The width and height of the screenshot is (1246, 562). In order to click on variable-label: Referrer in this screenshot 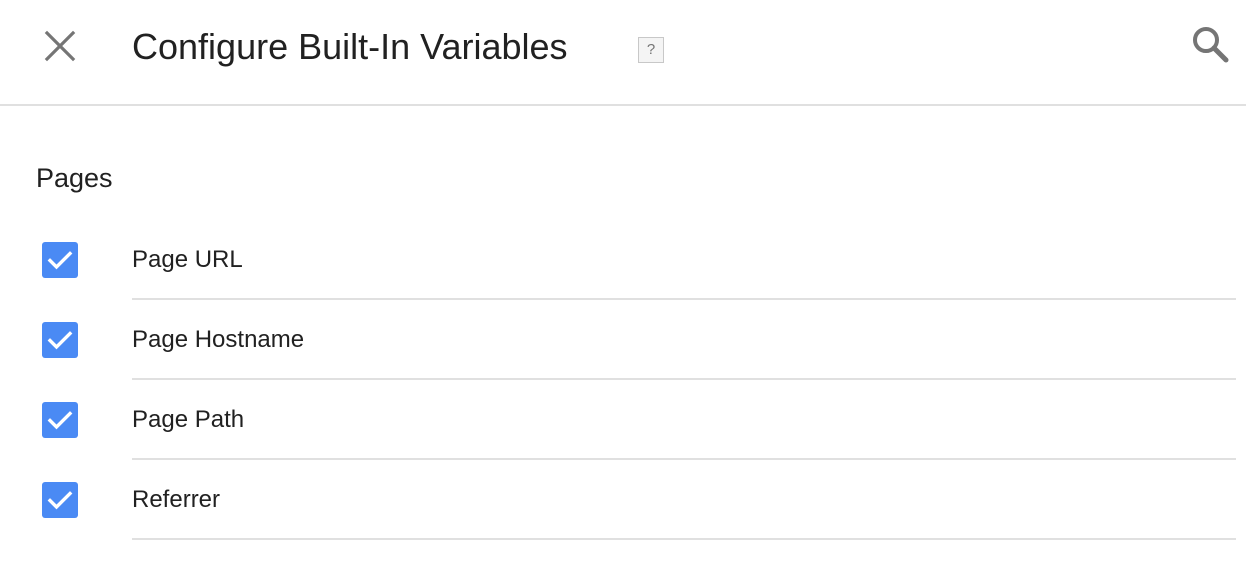, I will do `click(176, 499)`.